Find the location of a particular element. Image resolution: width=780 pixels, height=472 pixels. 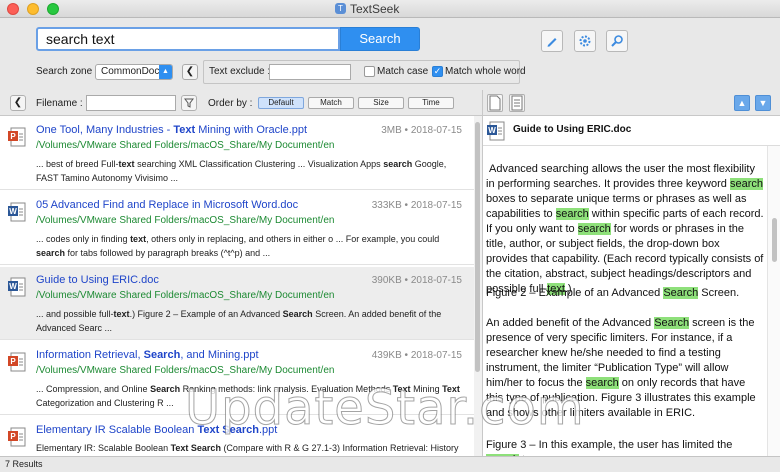

result-meta: 439KB • 2018-07-15 is located at coordinates (417, 355).